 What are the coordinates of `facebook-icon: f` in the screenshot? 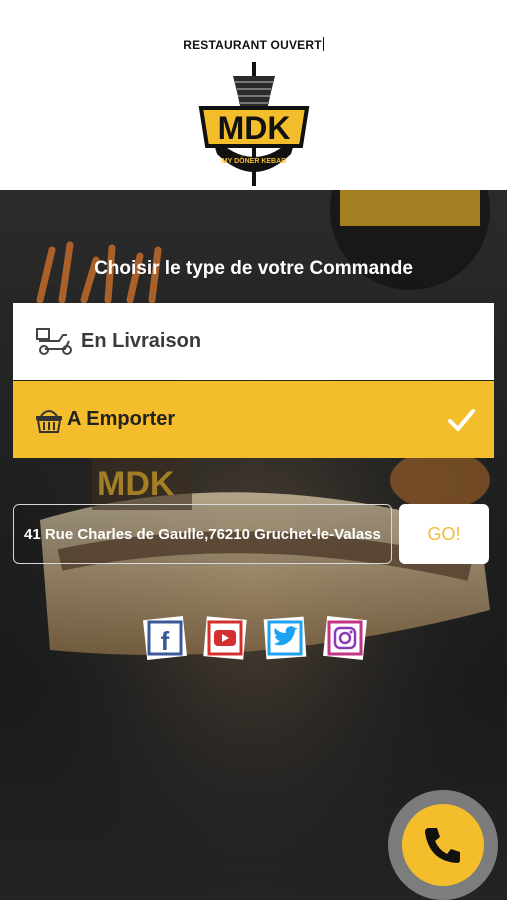 It's located at (165, 638).